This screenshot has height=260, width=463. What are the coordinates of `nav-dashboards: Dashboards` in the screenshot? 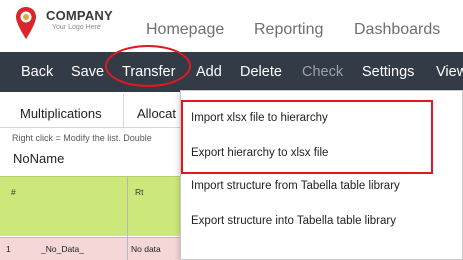 It's located at (397, 30).